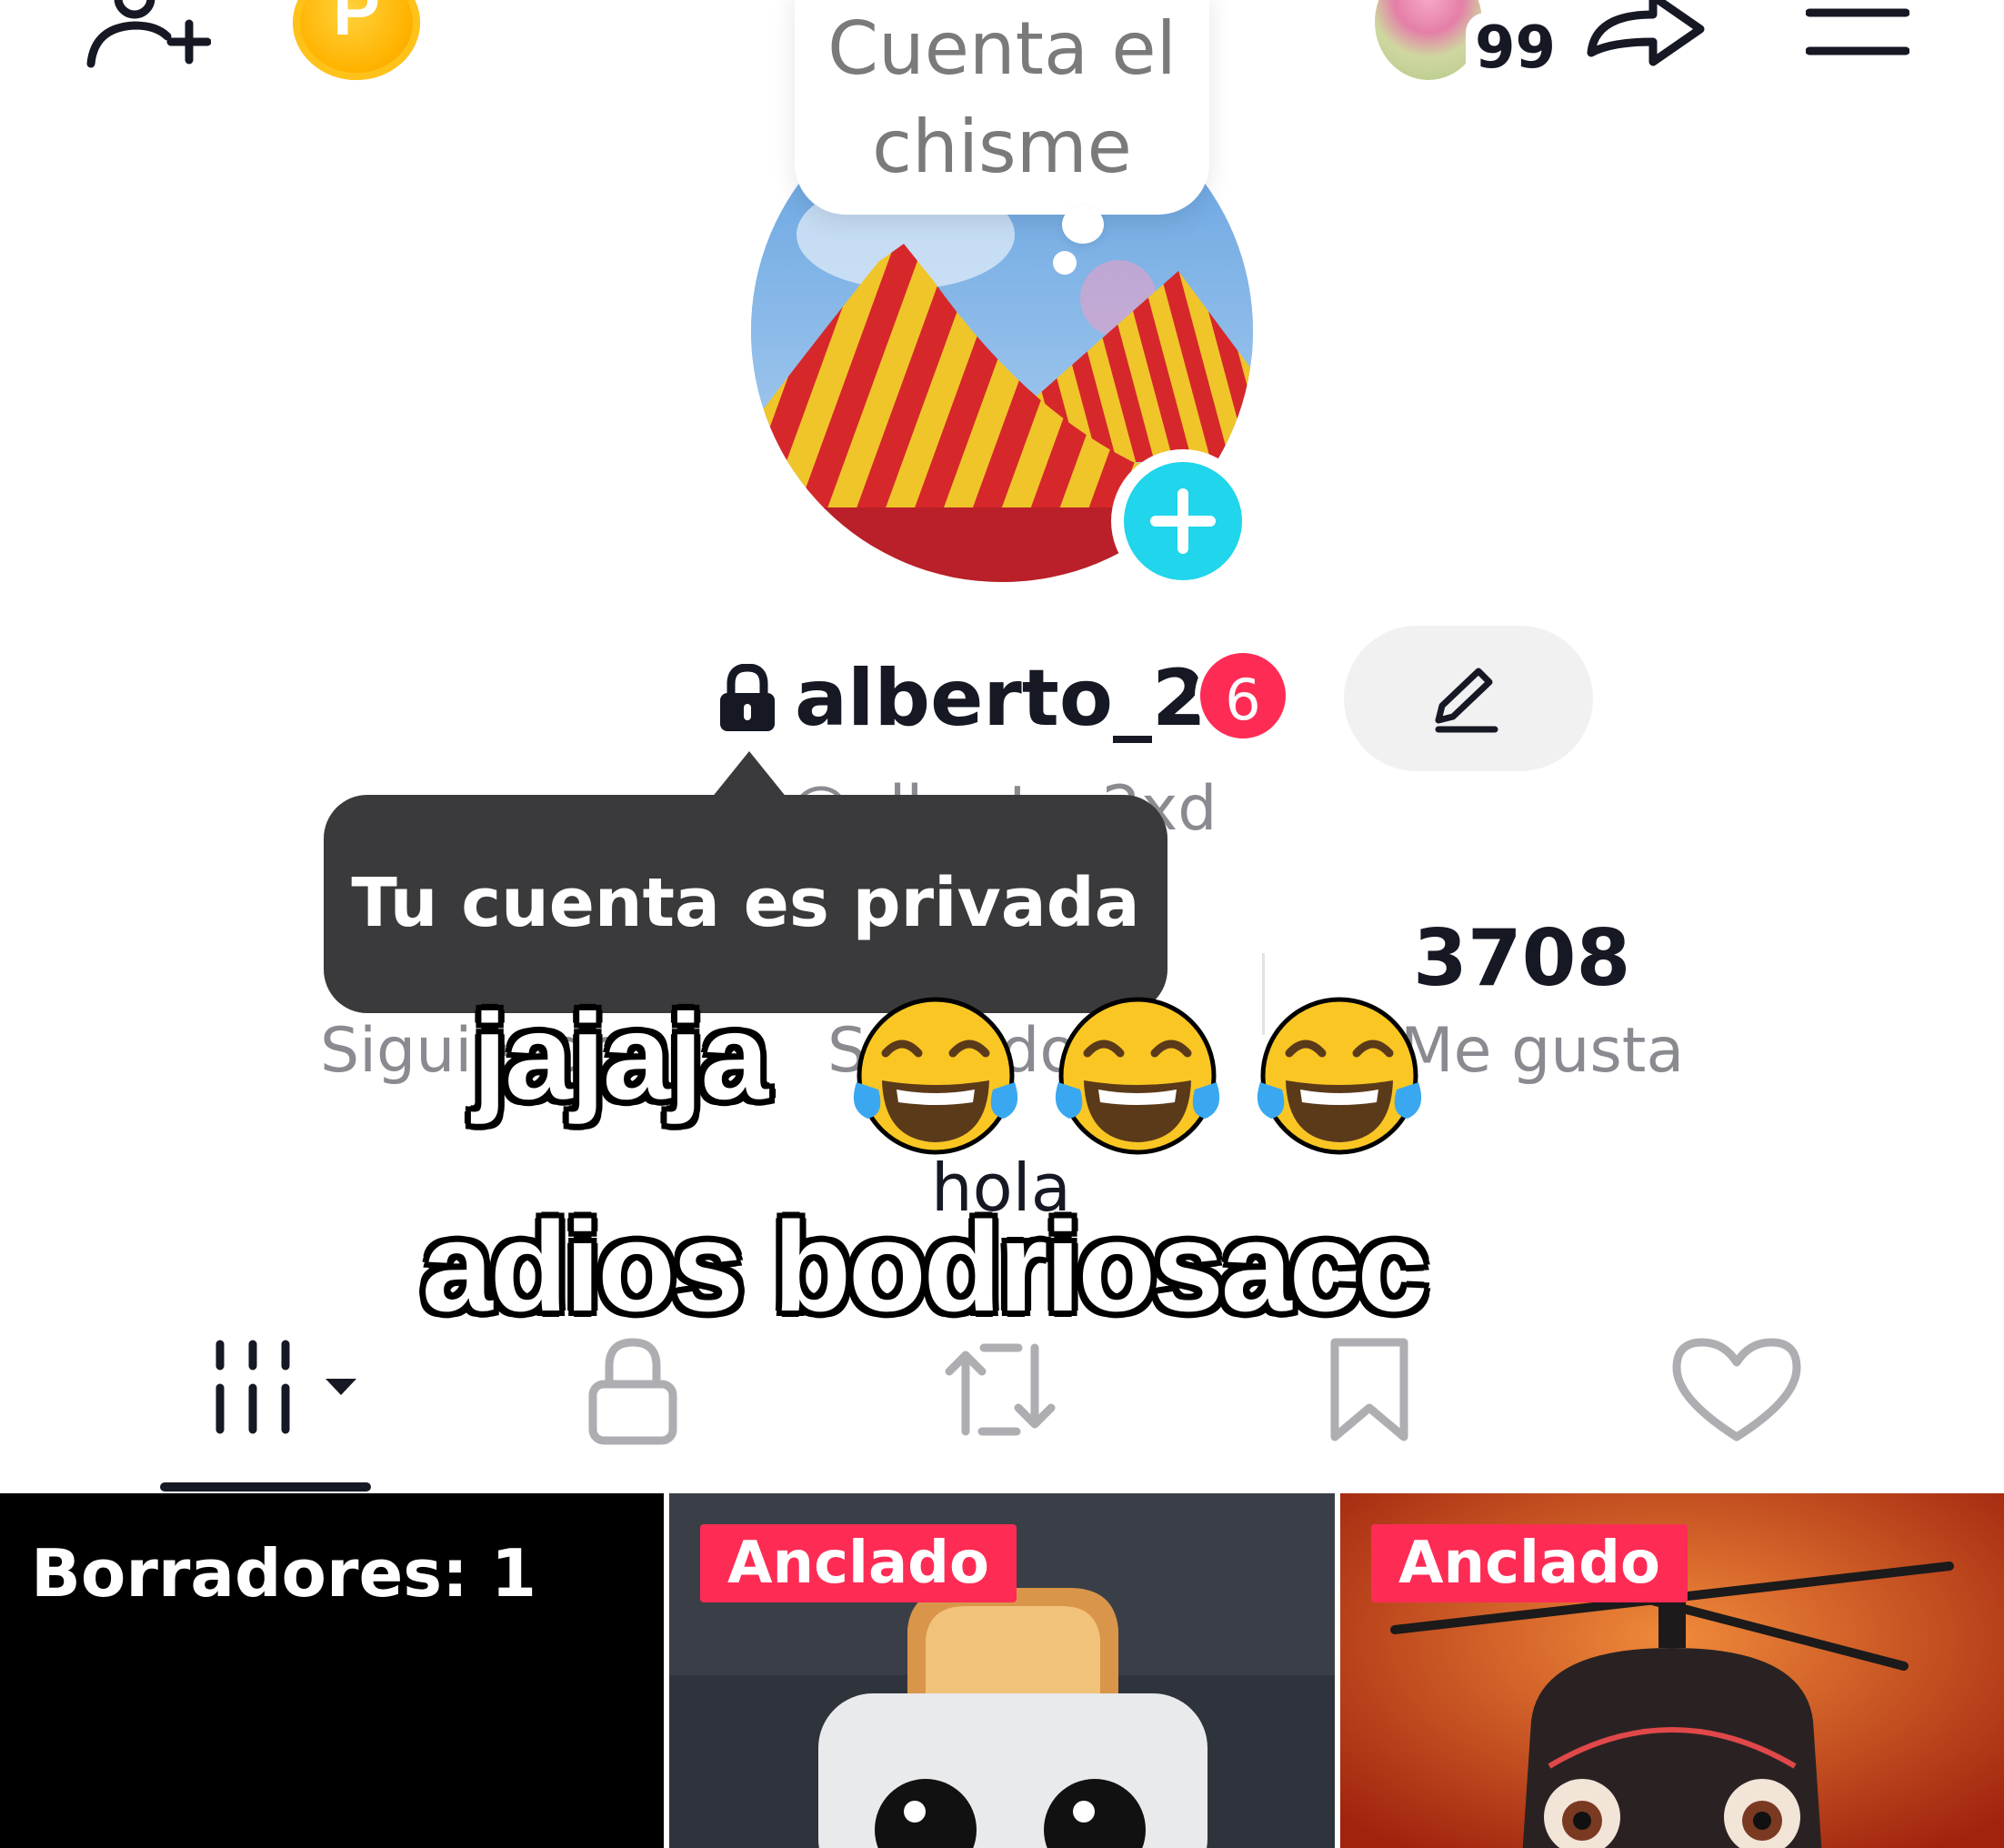 The height and width of the screenshot is (1848, 2004). I want to click on video-tile-pinned-2: Anclado, so click(1672, 1671).